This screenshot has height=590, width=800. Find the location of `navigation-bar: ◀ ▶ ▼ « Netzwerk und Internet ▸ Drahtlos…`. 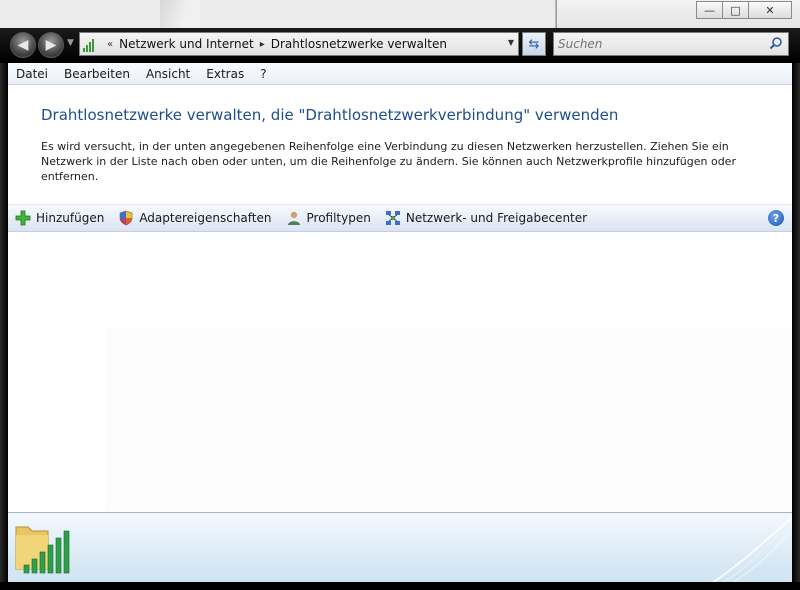

navigation-bar: ◀ ▶ ▼ « Netzwerk und Internet ▸ Drahtlos… is located at coordinates (400, 45).